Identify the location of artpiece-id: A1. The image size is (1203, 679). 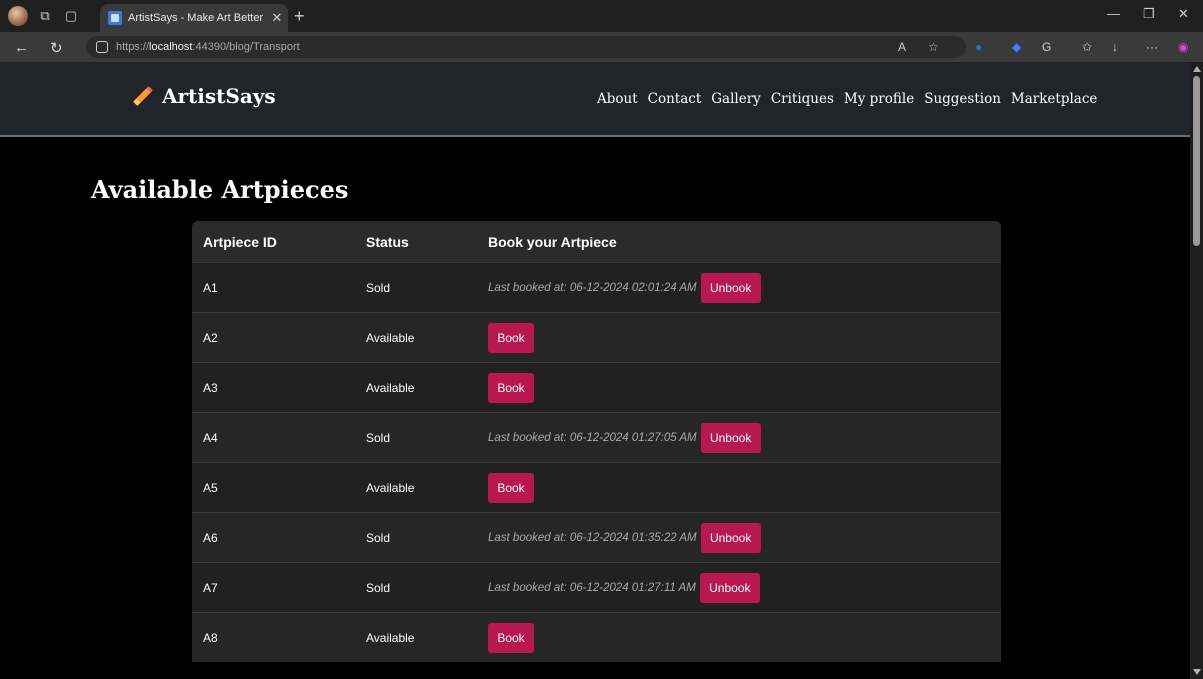
(210, 287).